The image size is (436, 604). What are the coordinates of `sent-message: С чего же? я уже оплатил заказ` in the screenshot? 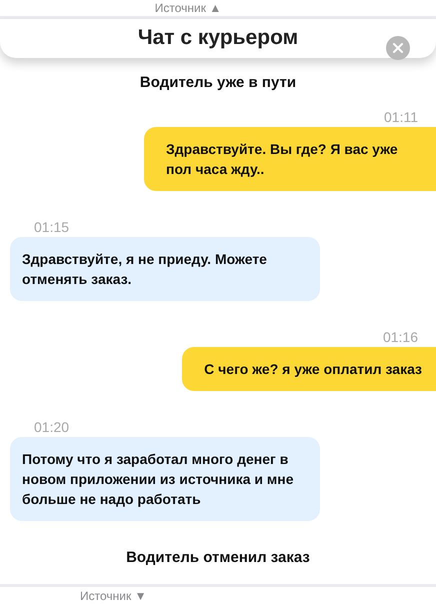 It's located at (309, 369).